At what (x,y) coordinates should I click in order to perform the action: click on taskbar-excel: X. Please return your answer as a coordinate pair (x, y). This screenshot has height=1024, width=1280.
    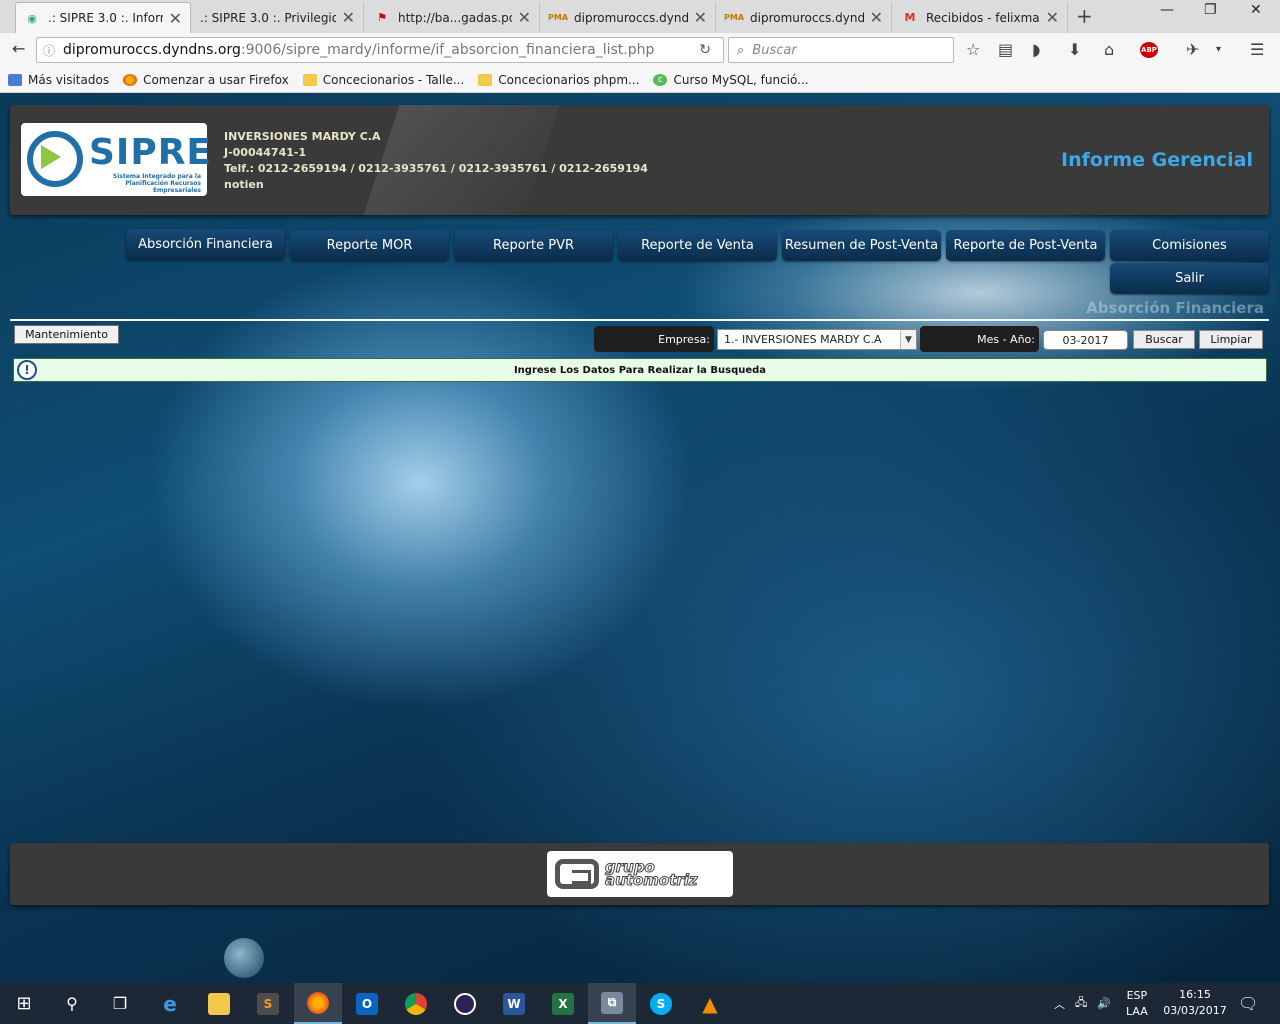
    Looking at the image, I should click on (563, 1003).